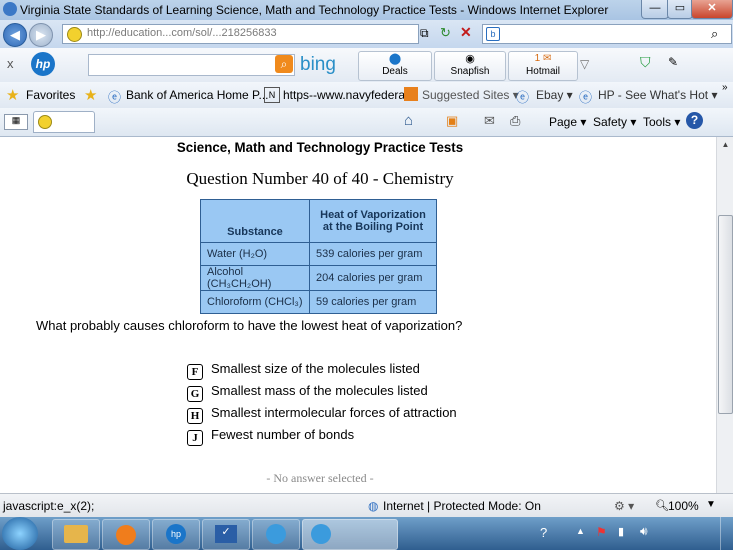 The height and width of the screenshot is (550, 733). What do you see at coordinates (445, 33) in the screenshot?
I see `refresh-icon: ↻` at bounding box center [445, 33].